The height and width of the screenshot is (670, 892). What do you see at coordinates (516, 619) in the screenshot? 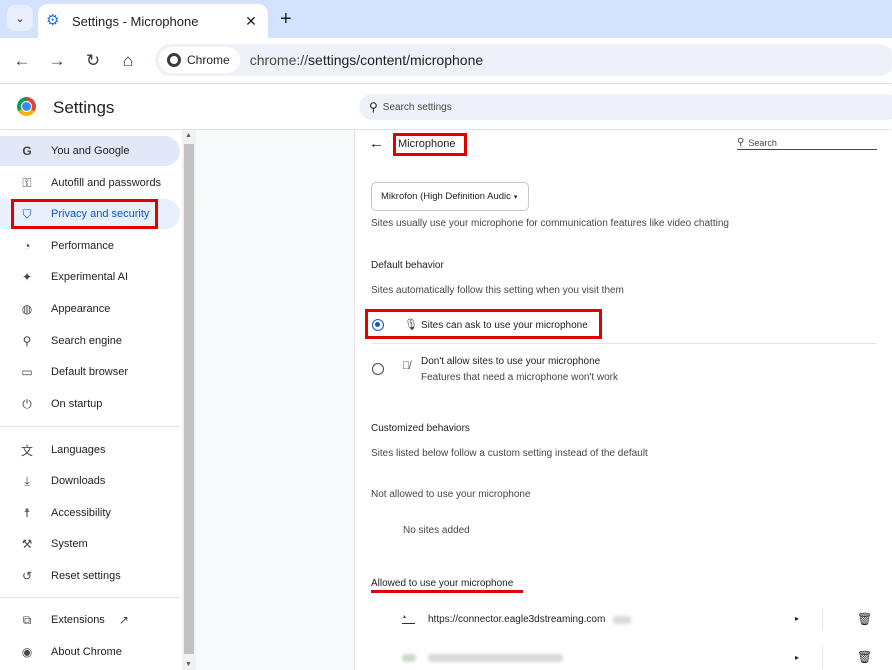
I see `allowed-site-url: https://connector.eagle3dstreaming.com` at bounding box center [516, 619].